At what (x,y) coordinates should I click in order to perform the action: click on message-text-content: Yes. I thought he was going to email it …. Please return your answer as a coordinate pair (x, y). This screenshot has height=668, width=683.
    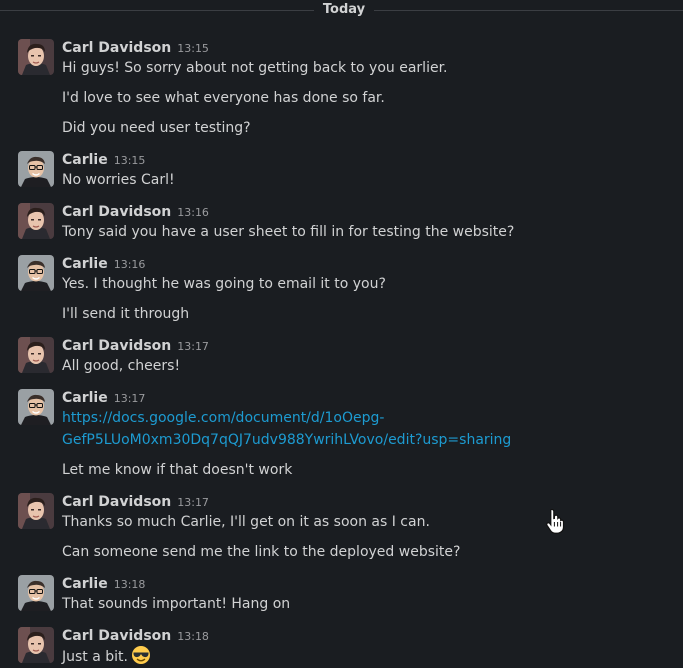
    Looking at the image, I should click on (224, 284).